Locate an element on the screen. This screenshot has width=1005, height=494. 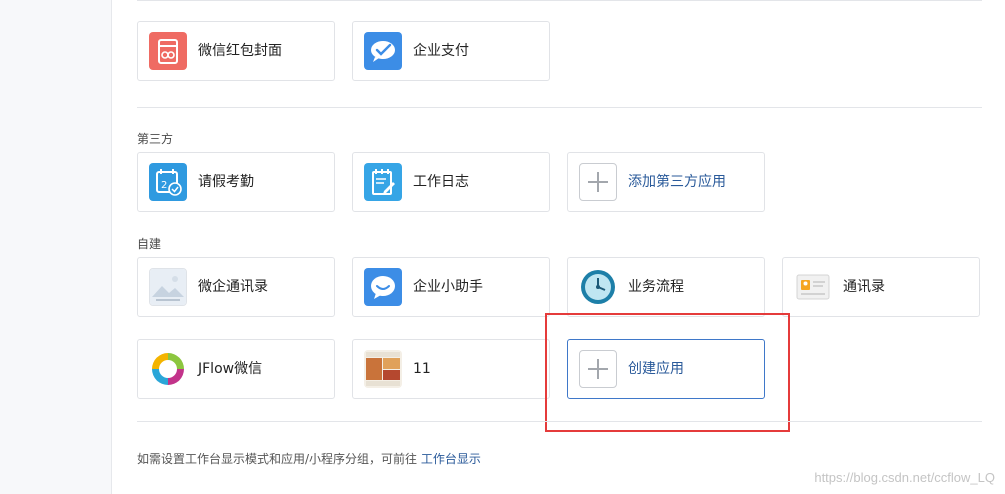
svg-text: 2 is located at coordinates (164, 185).